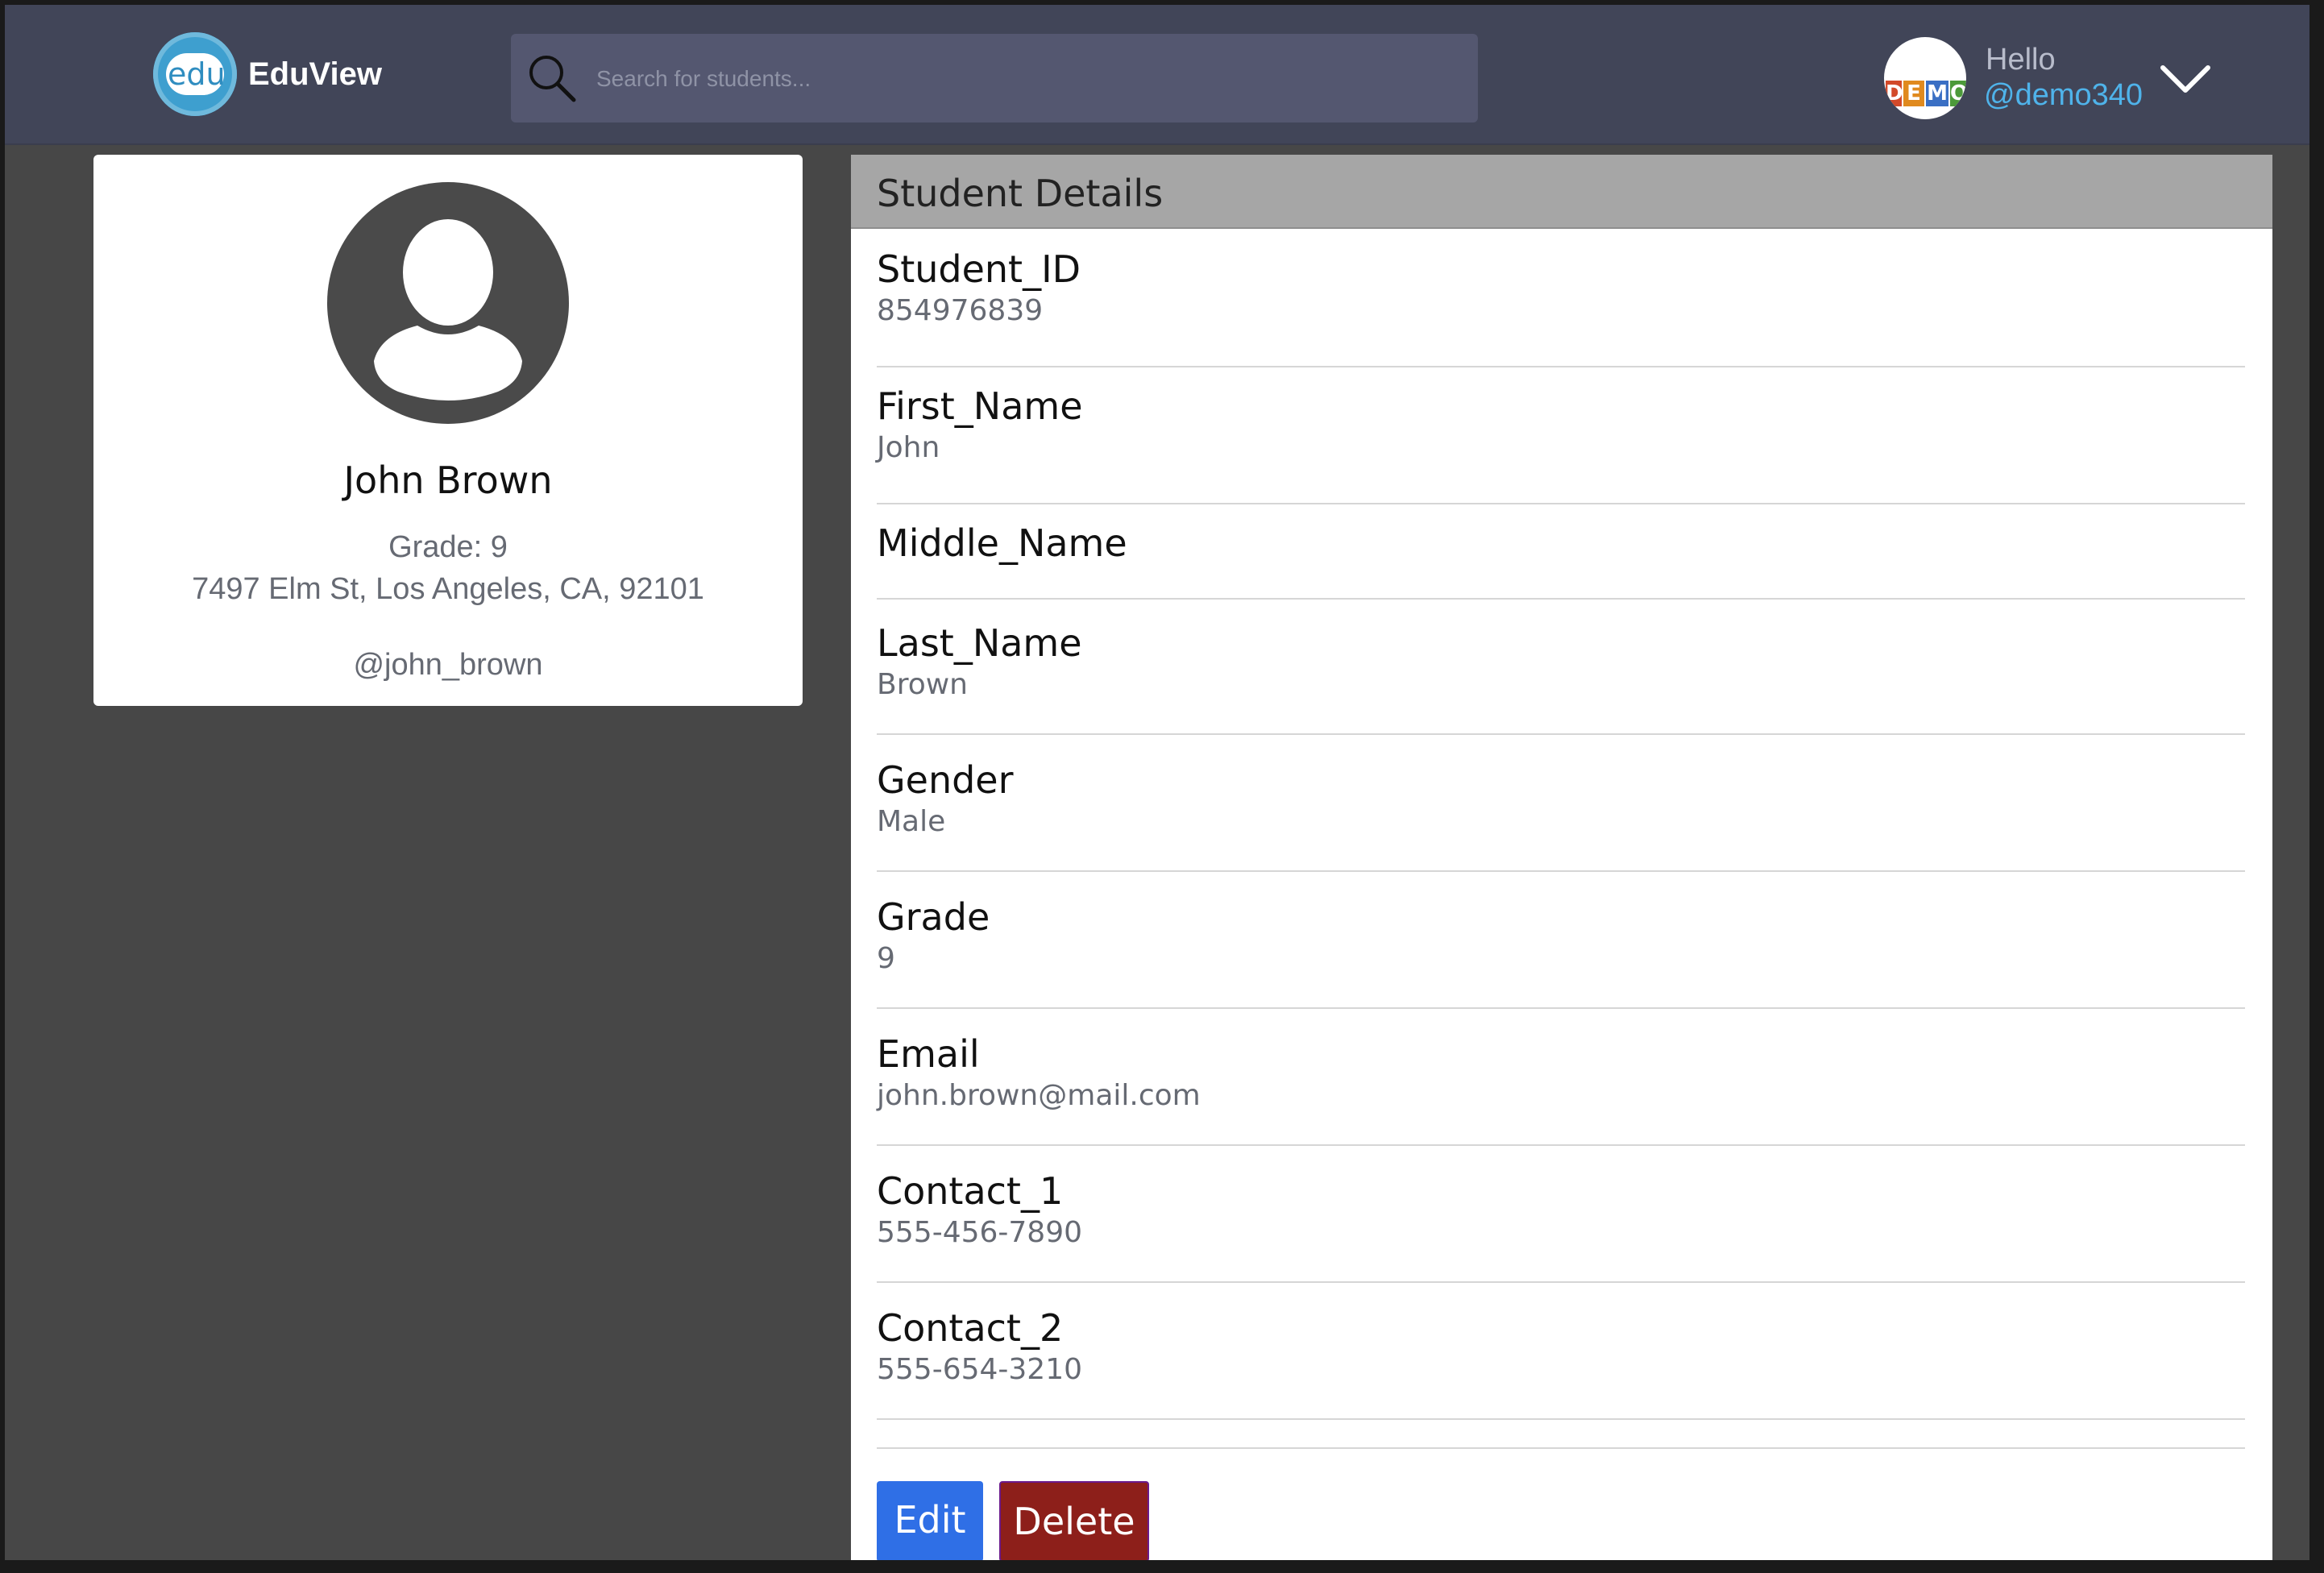  Describe the element at coordinates (1561, 559) in the screenshot. I see `field-middle-name: Middle_Name` at that location.